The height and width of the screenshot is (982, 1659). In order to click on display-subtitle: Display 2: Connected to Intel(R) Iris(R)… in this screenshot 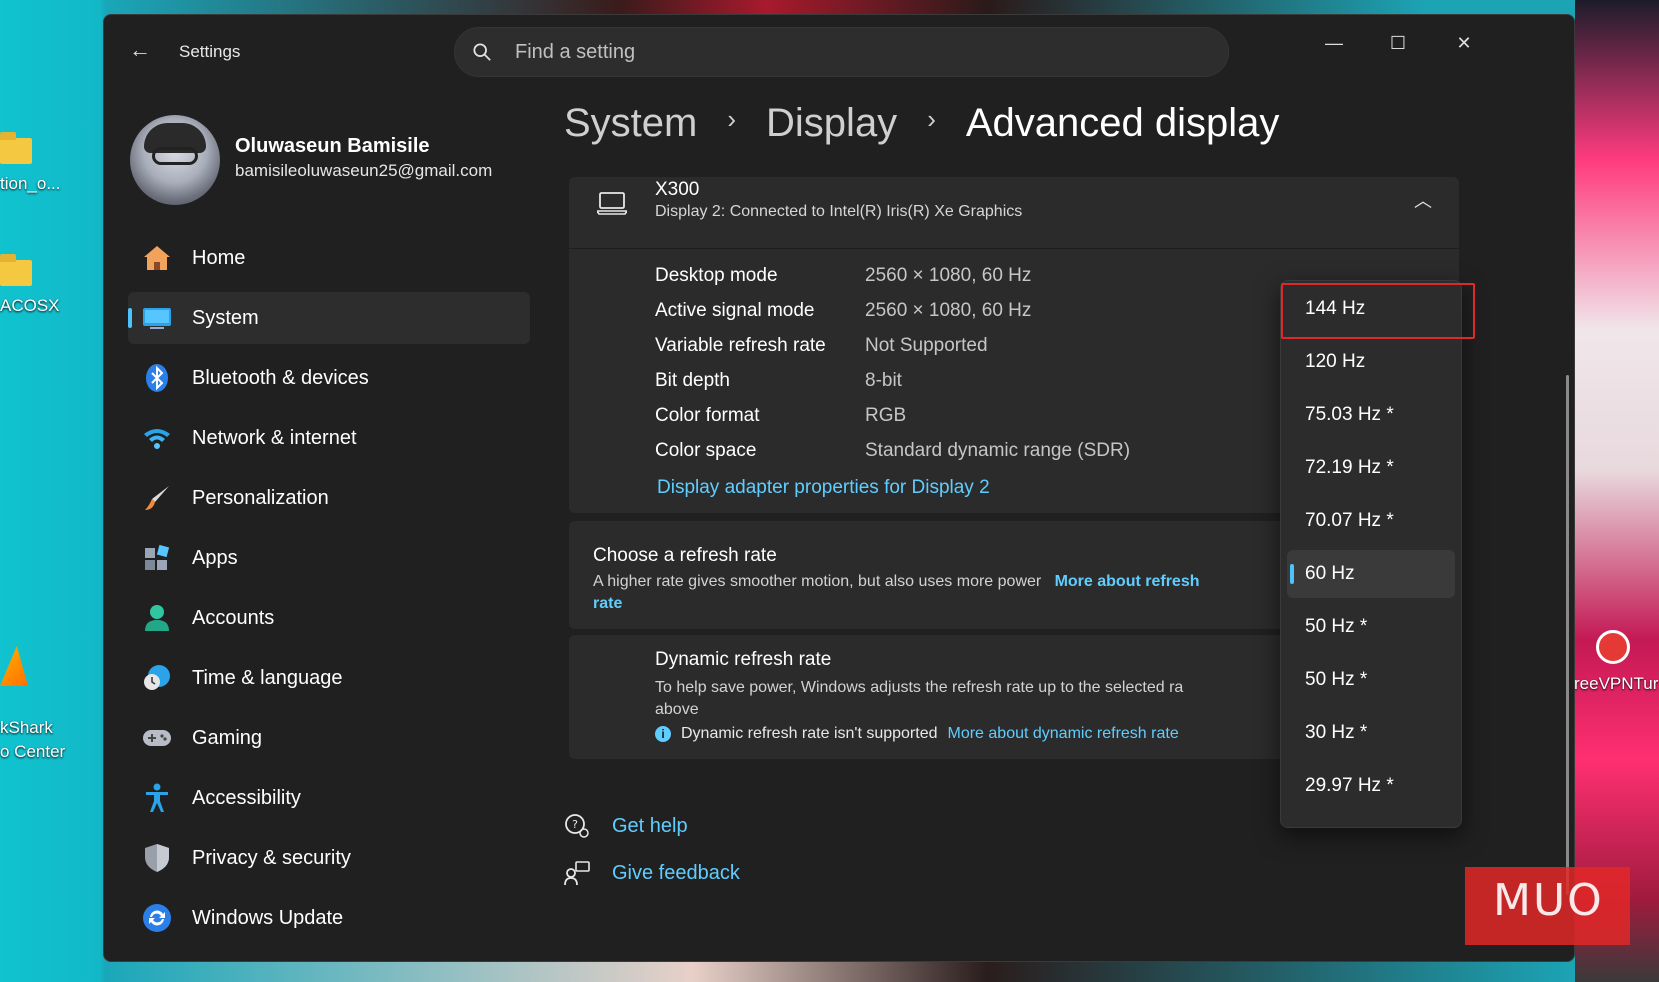, I will do `click(839, 211)`.